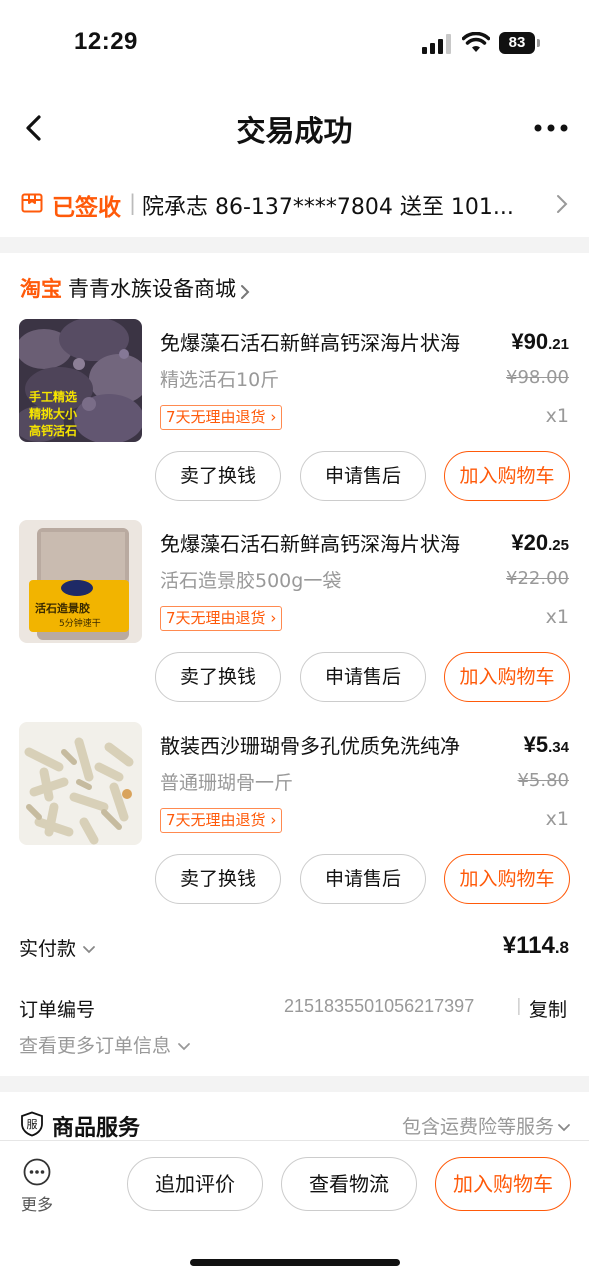 The height and width of the screenshot is (1278, 589). I want to click on price-main: ¥5, so click(536, 744).